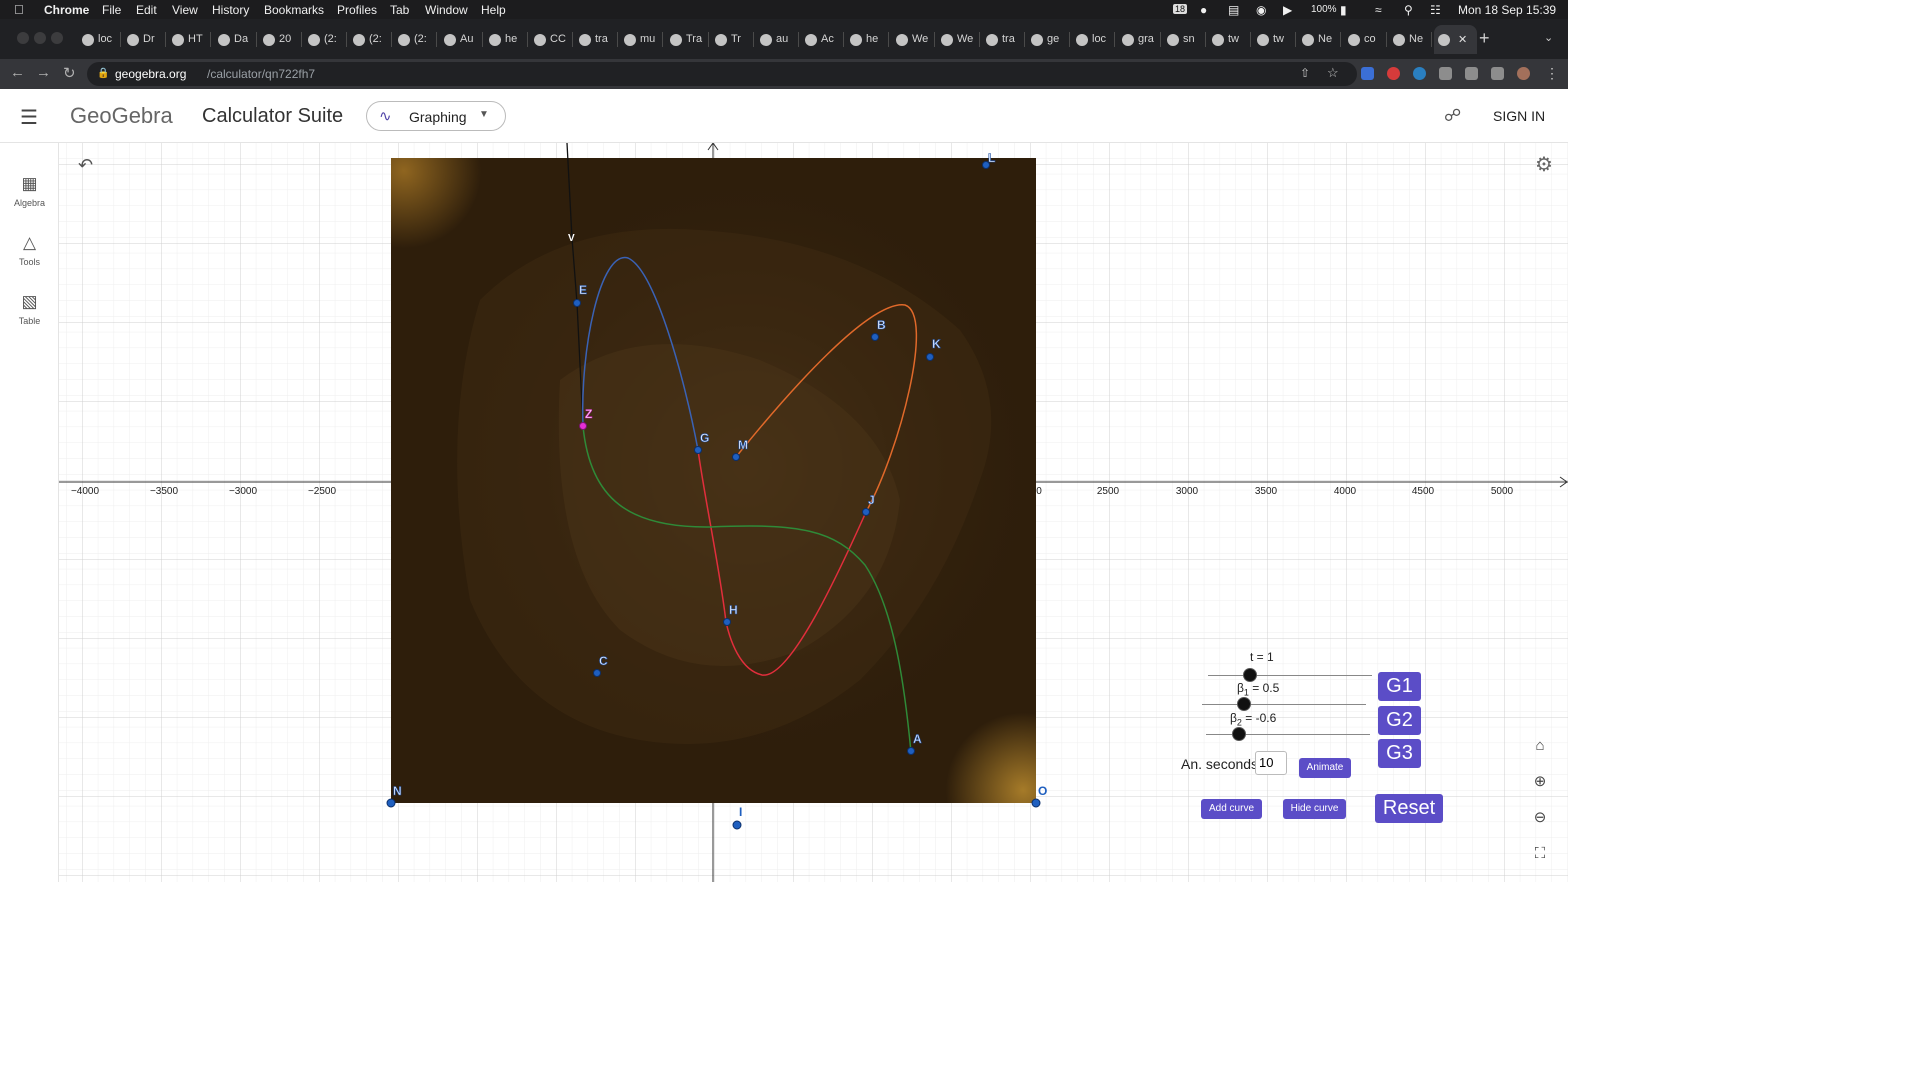  I want to click on geogebra-logo: GeoGebra, so click(121, 116).